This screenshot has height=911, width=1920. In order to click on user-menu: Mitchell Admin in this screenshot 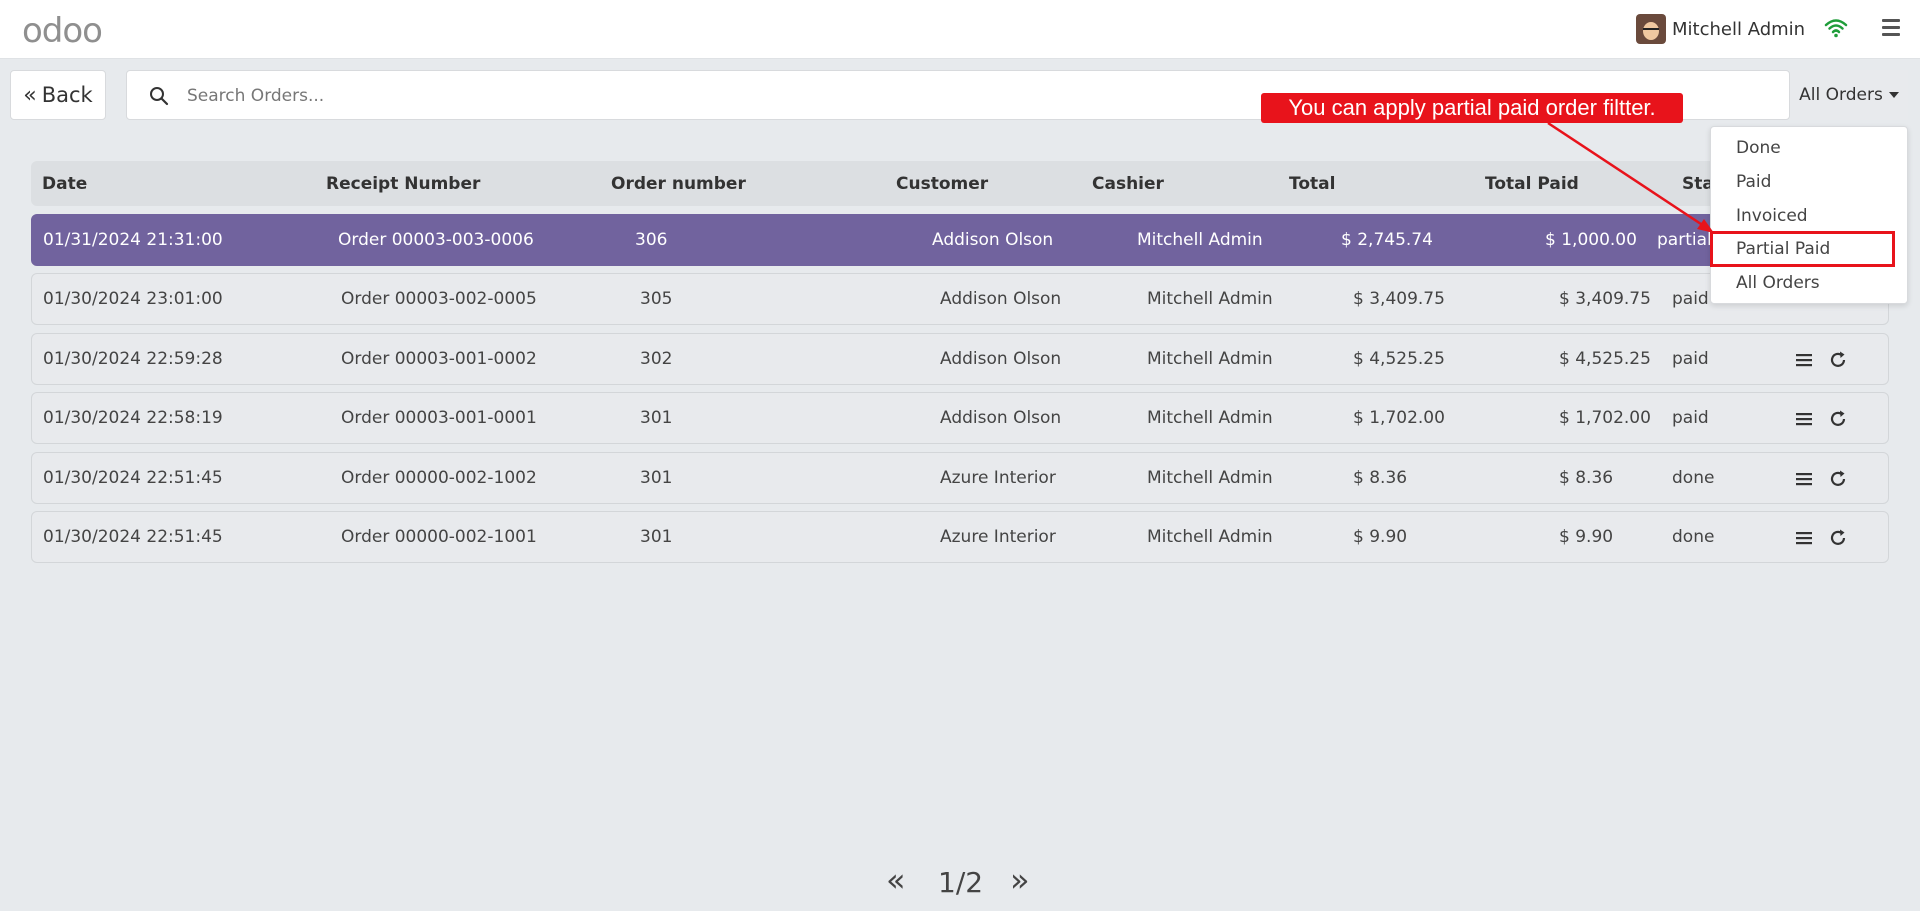, I will do `click(1720, 29)`.